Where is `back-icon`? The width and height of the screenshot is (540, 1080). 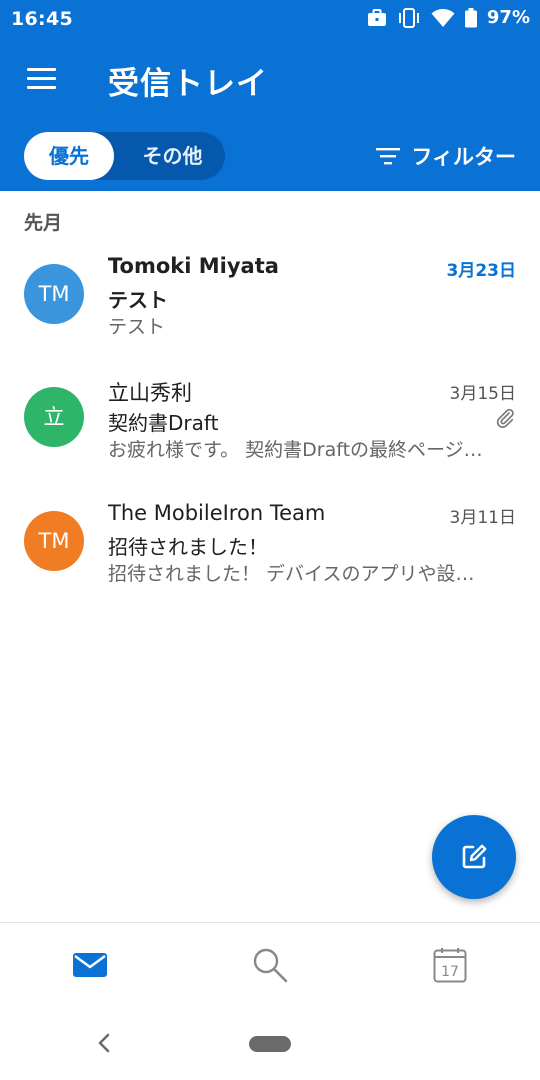 back-icon is located at coordinates (104, 1043).